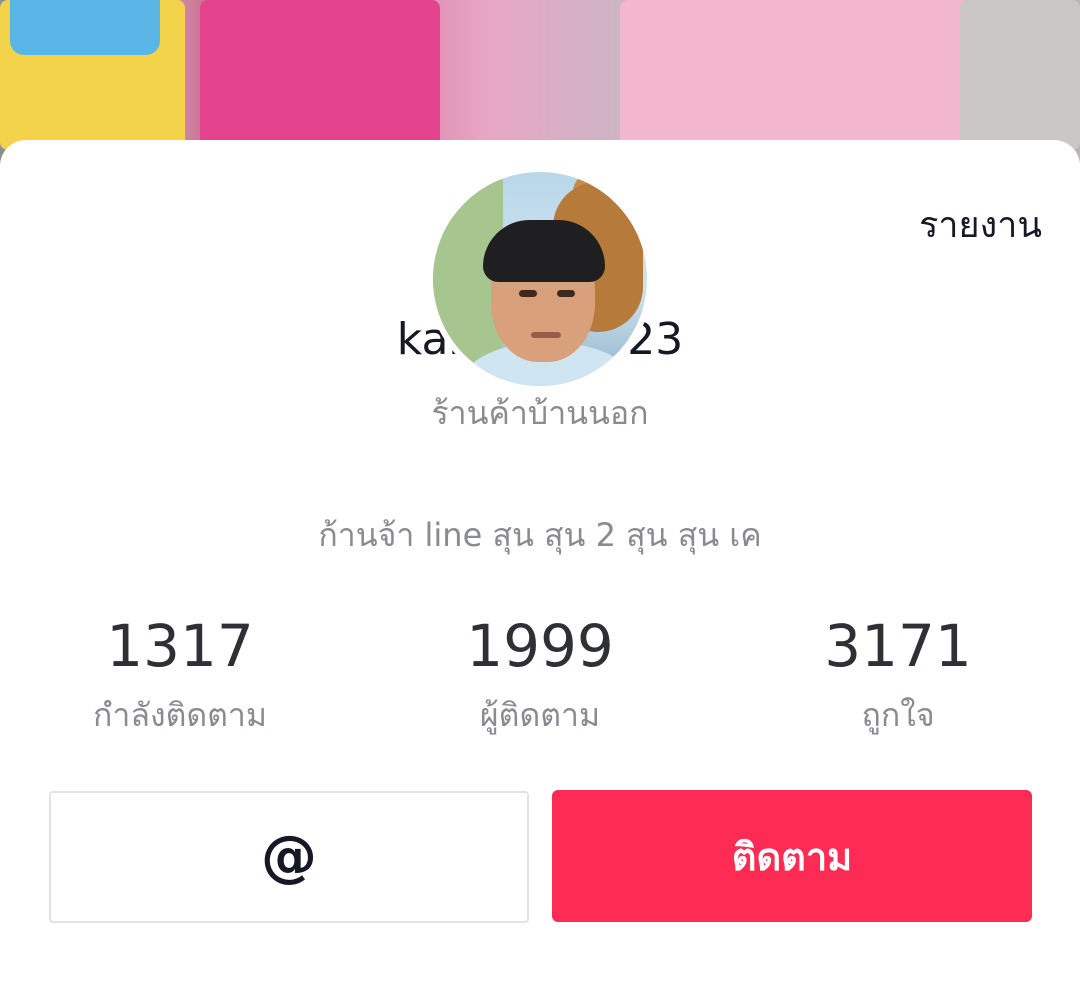  Describe the element at coordinates (898, 715) in the screenshot. I see `likes-label: ถูกใจ` at that location.